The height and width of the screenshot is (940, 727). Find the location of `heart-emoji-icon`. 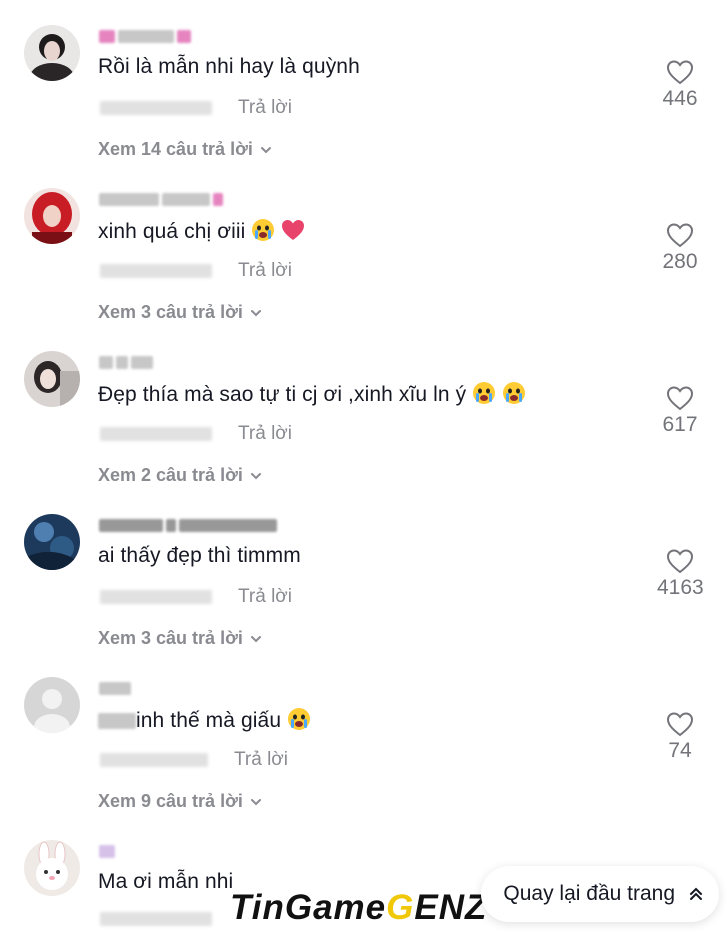

heart-emoji-icon is located at coordinates (293, 230).